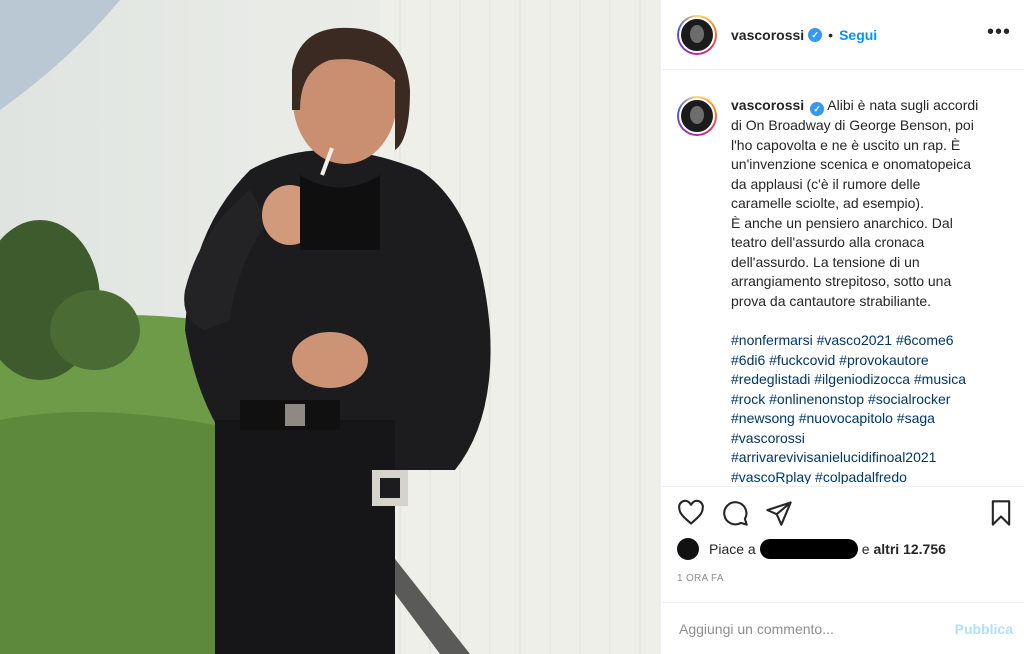 Image resolution: width=1024 pixels, height=654 pixels. What do you see at coordinates (984, 629) in the screenshot?
I see `publish-button: Pubblica` at bounding box center [984, 629].